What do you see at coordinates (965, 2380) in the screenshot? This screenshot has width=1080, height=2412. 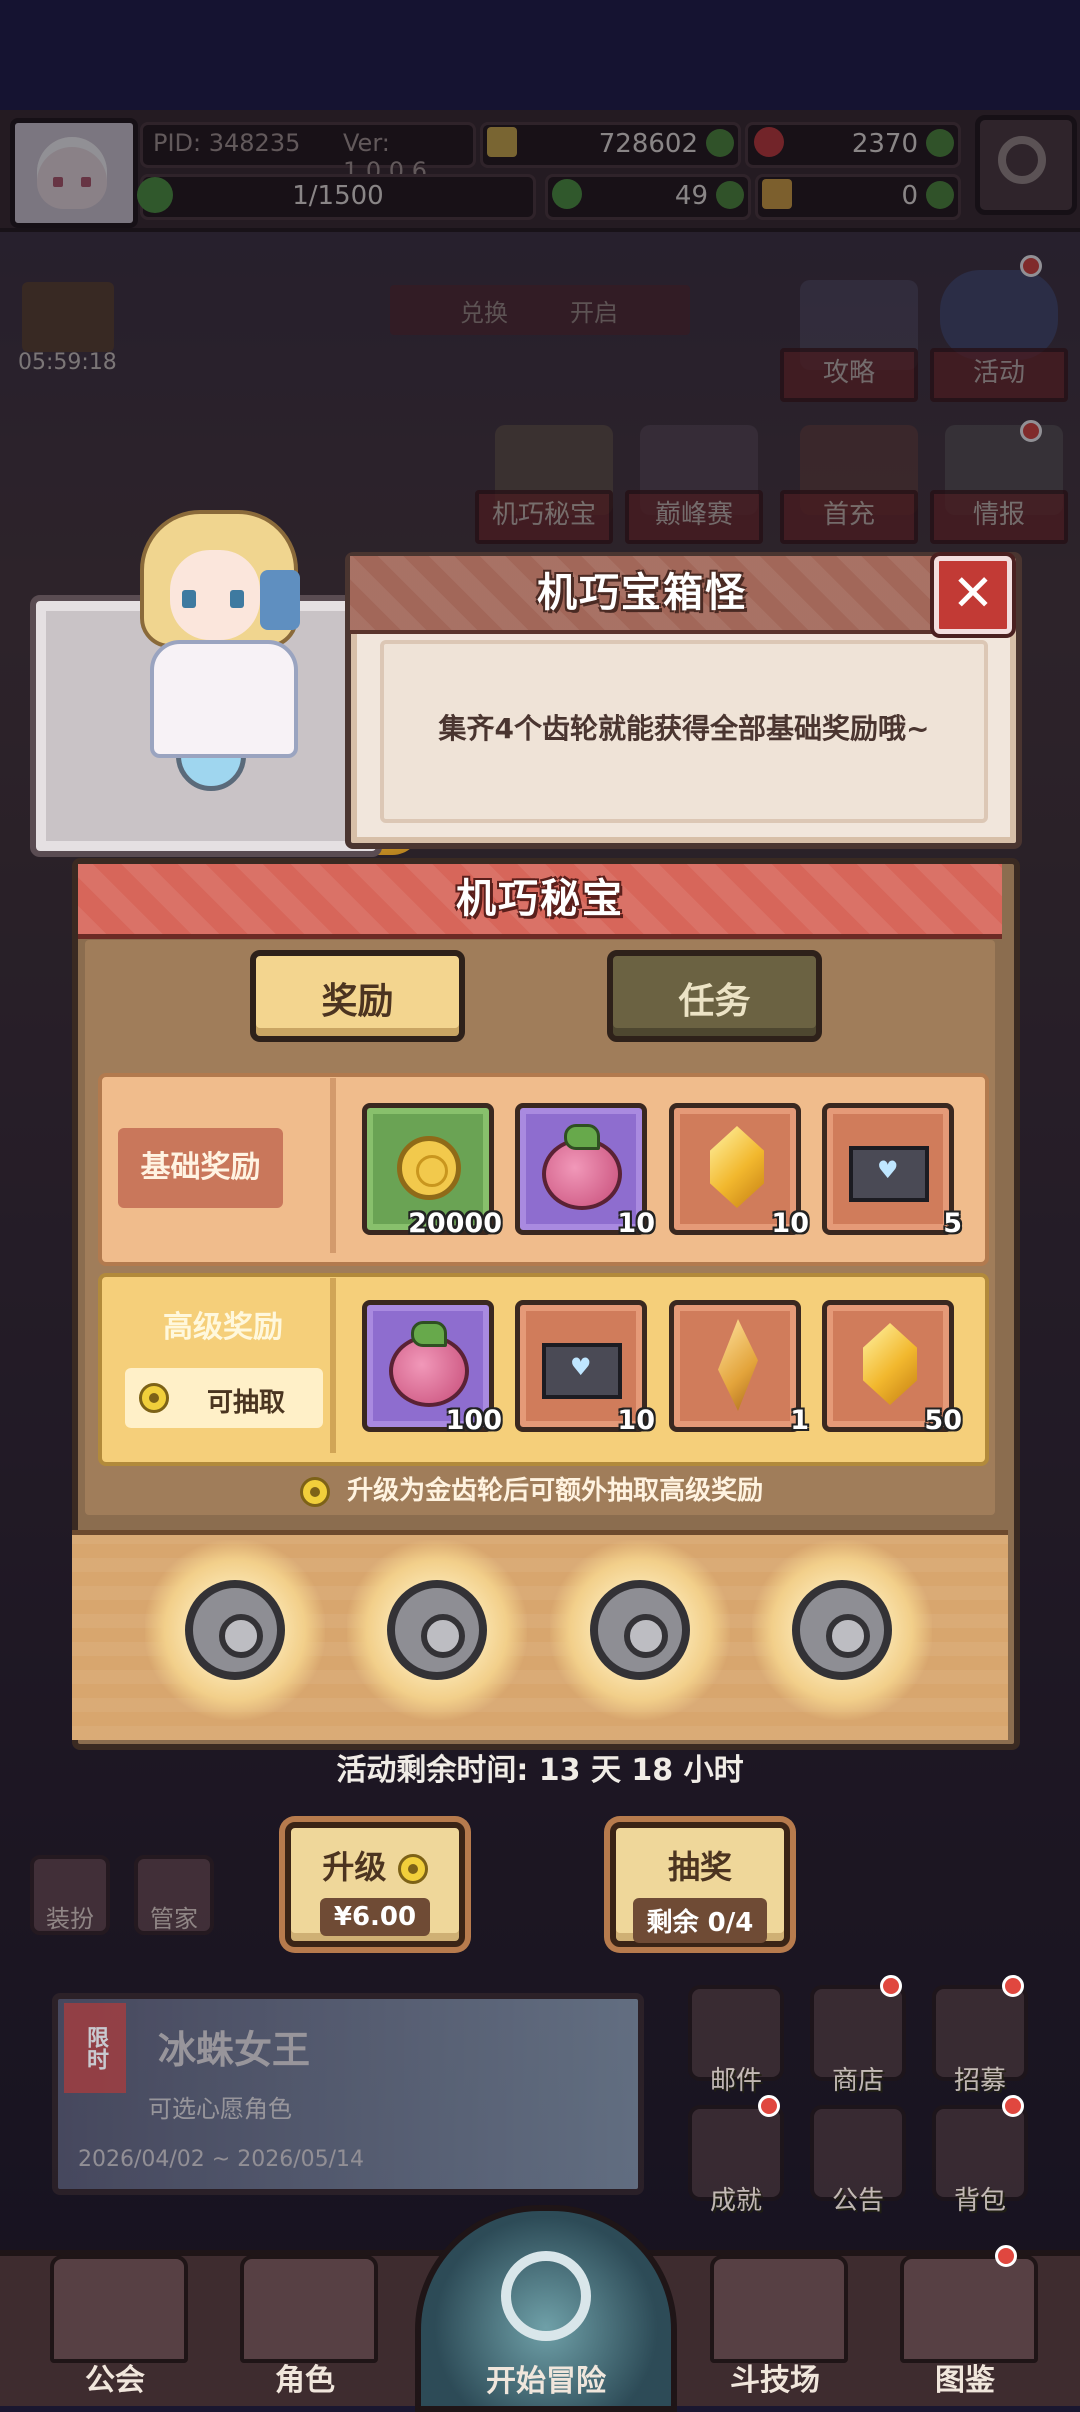 I see `nav-codex-label: 图鉴` at bounding box center [965, 2380].